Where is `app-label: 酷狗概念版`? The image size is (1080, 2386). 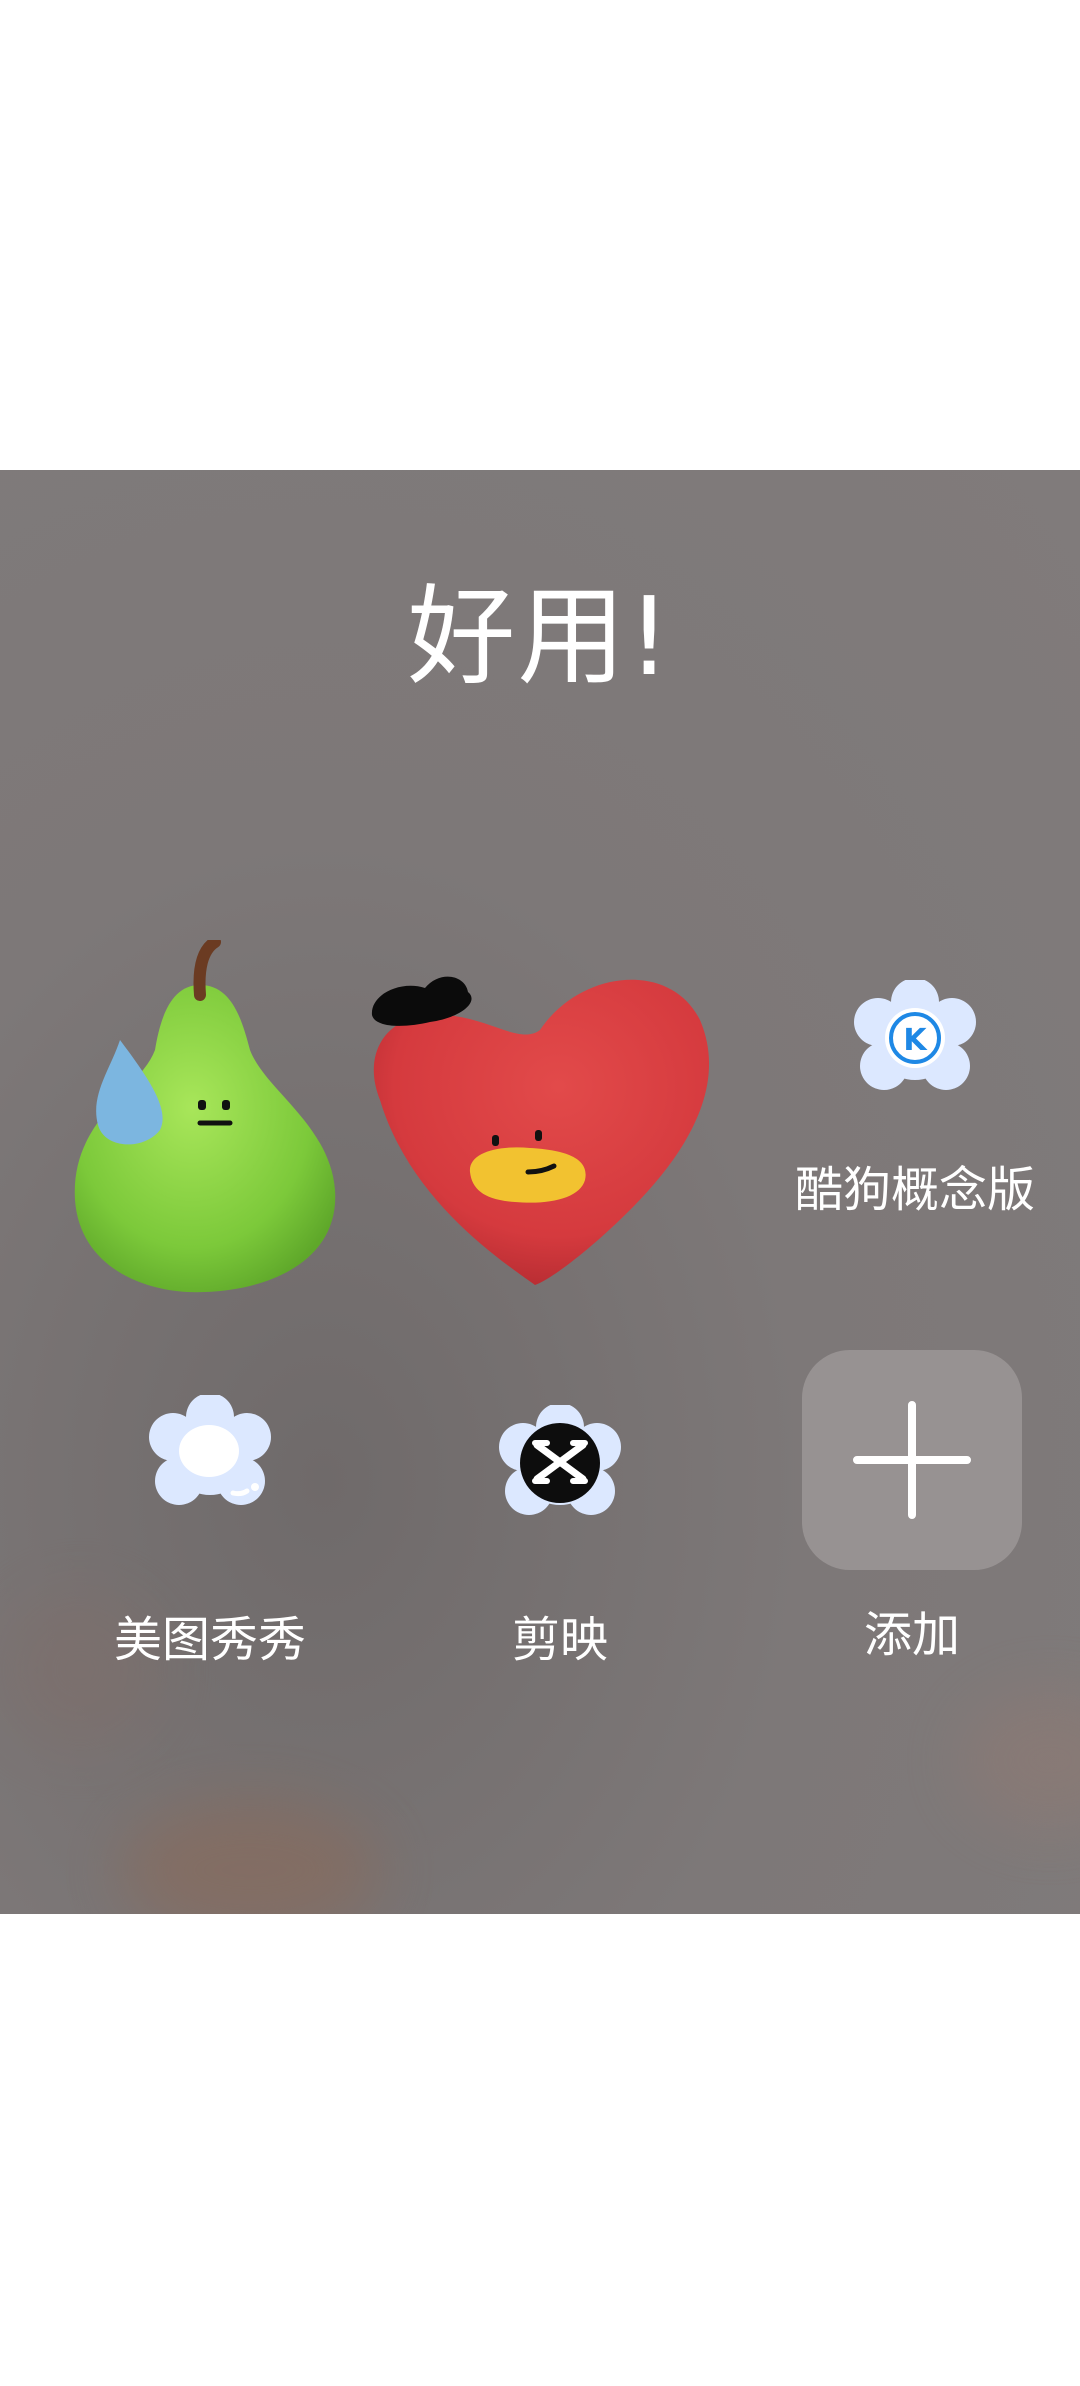
app-label: 酷狗概念版 is located at coordinates (914, 1190).